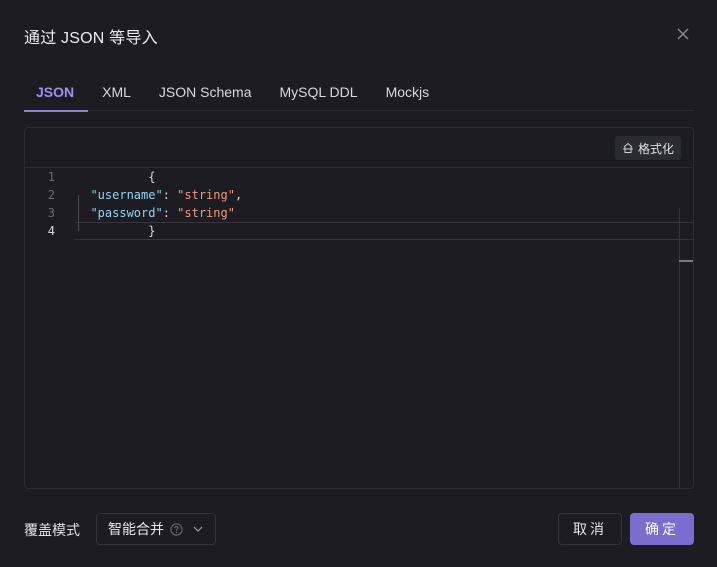 The width and height of the screenshot is (717, 567). What do you see at coordinates (152, 231) in the screenshot?
I see `brace-close: }` at bounding box center [152, 231].